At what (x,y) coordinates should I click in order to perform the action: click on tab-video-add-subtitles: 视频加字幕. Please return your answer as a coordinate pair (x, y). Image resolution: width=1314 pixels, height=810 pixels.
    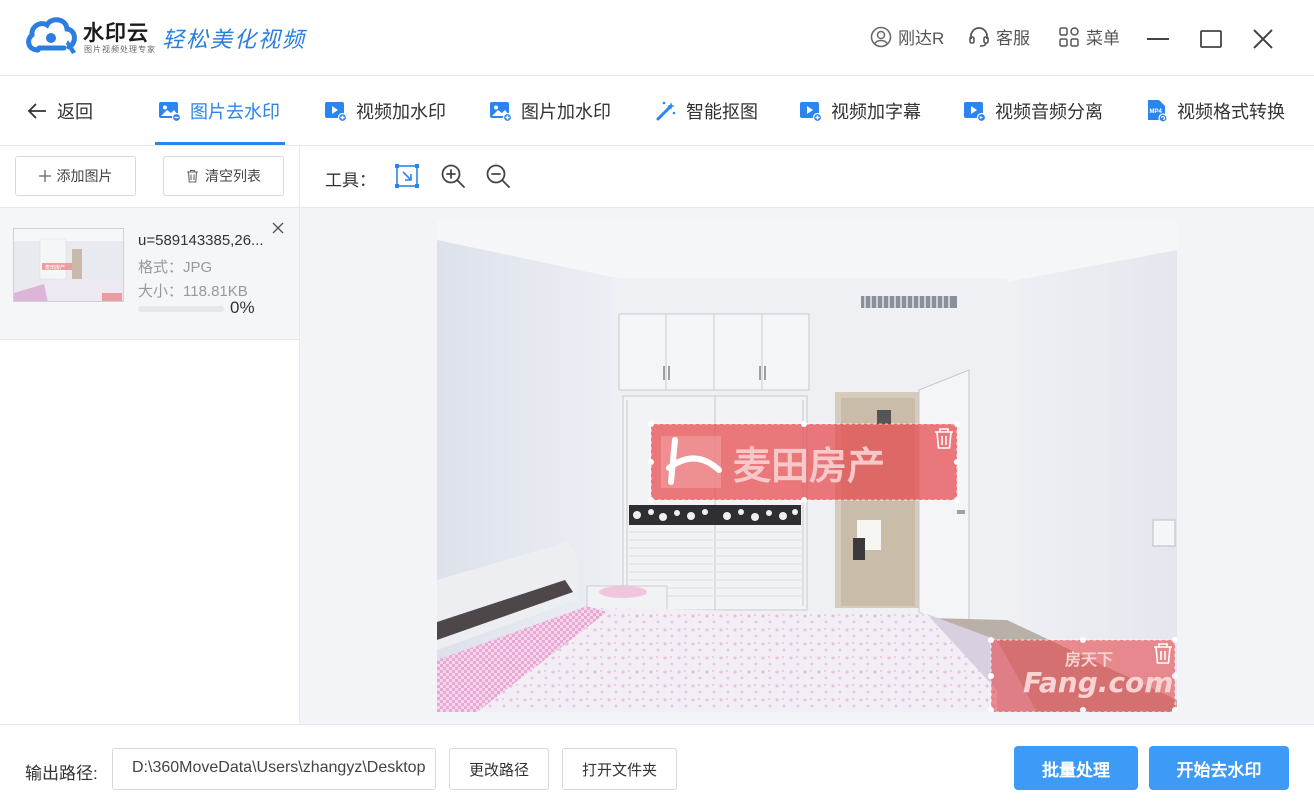
    Looking at the image, I should click on (860, 111).